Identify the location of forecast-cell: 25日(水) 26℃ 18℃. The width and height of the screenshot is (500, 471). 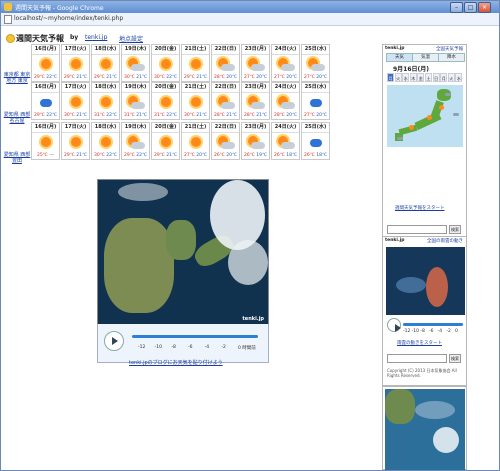
(315, 141).